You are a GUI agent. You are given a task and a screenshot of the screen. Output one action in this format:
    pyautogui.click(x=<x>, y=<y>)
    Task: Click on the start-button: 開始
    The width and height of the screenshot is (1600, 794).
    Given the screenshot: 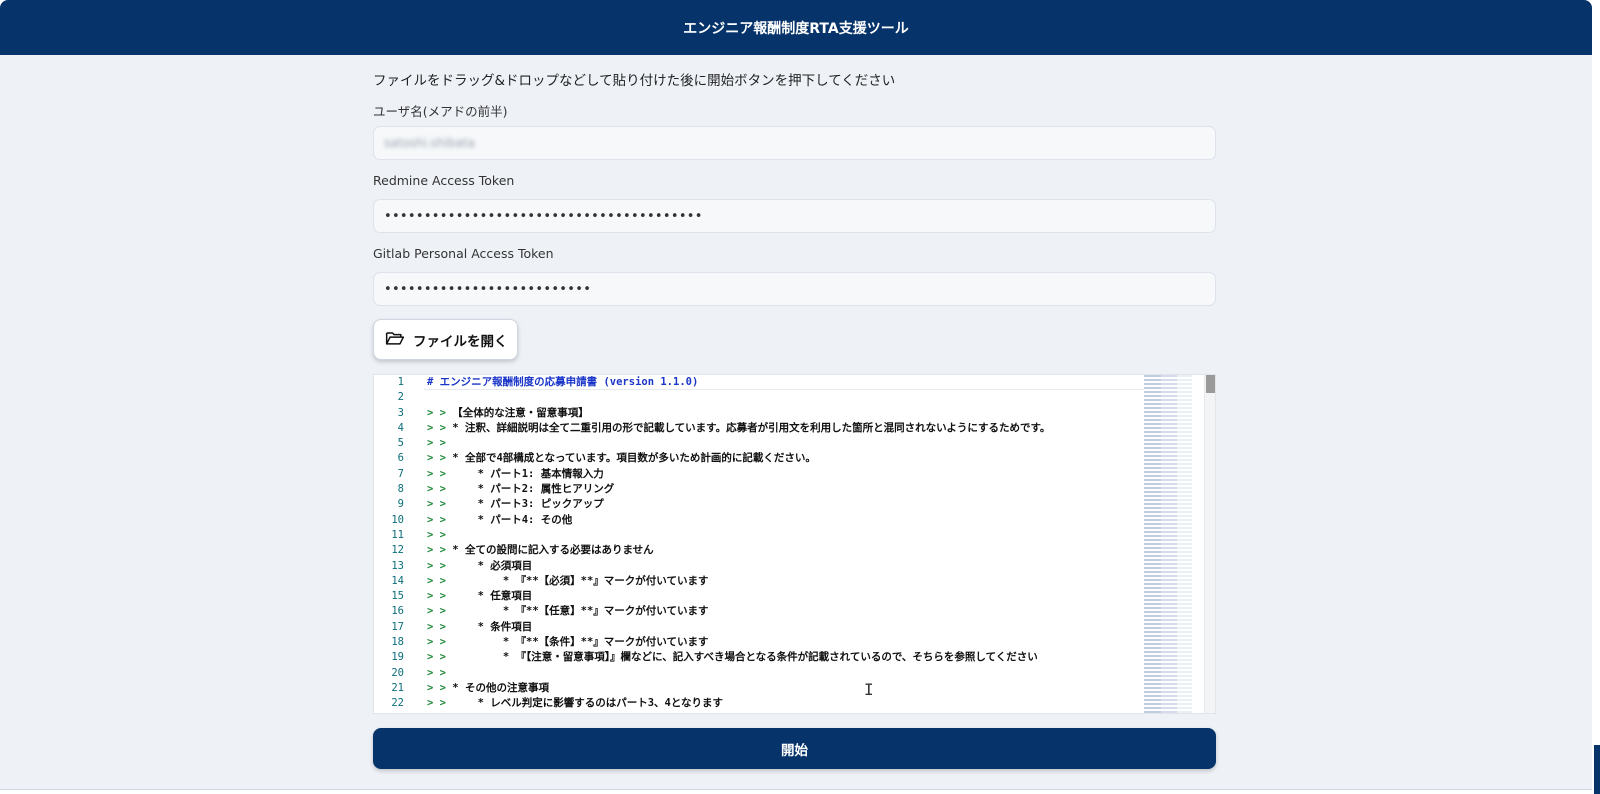 What is the action you would take?
    pyautogui.click(x=794, y=748)
    